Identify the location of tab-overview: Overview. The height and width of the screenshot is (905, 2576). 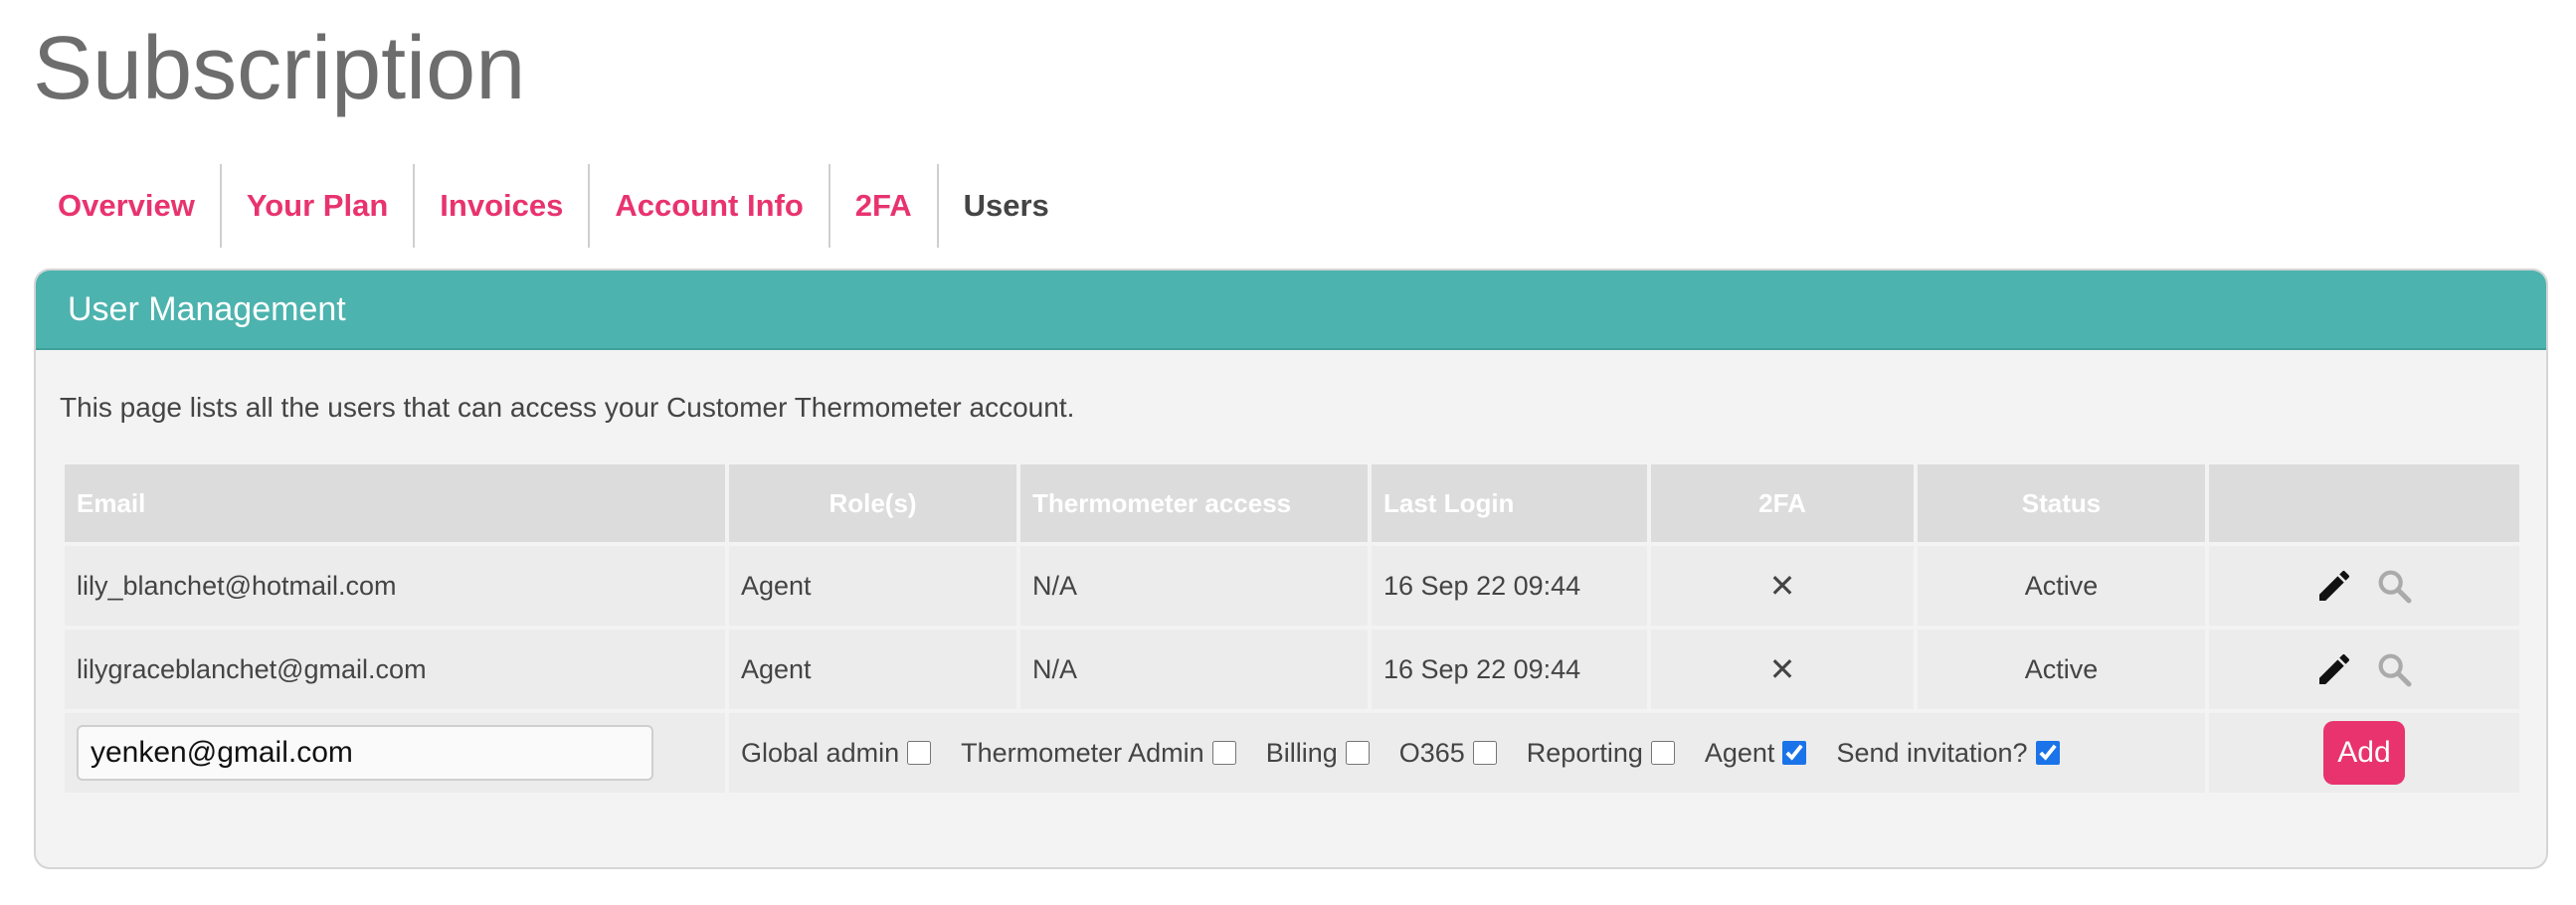
(127, 206).